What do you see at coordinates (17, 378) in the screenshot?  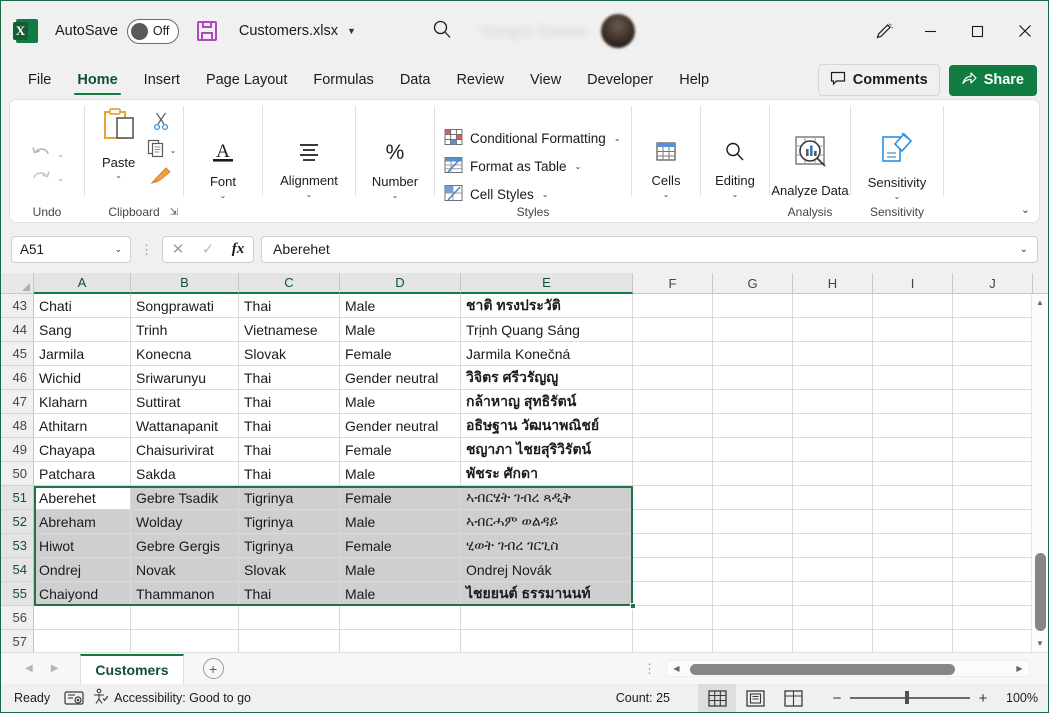 I see `row-header-46: 46` at bounding box center [17, 378].